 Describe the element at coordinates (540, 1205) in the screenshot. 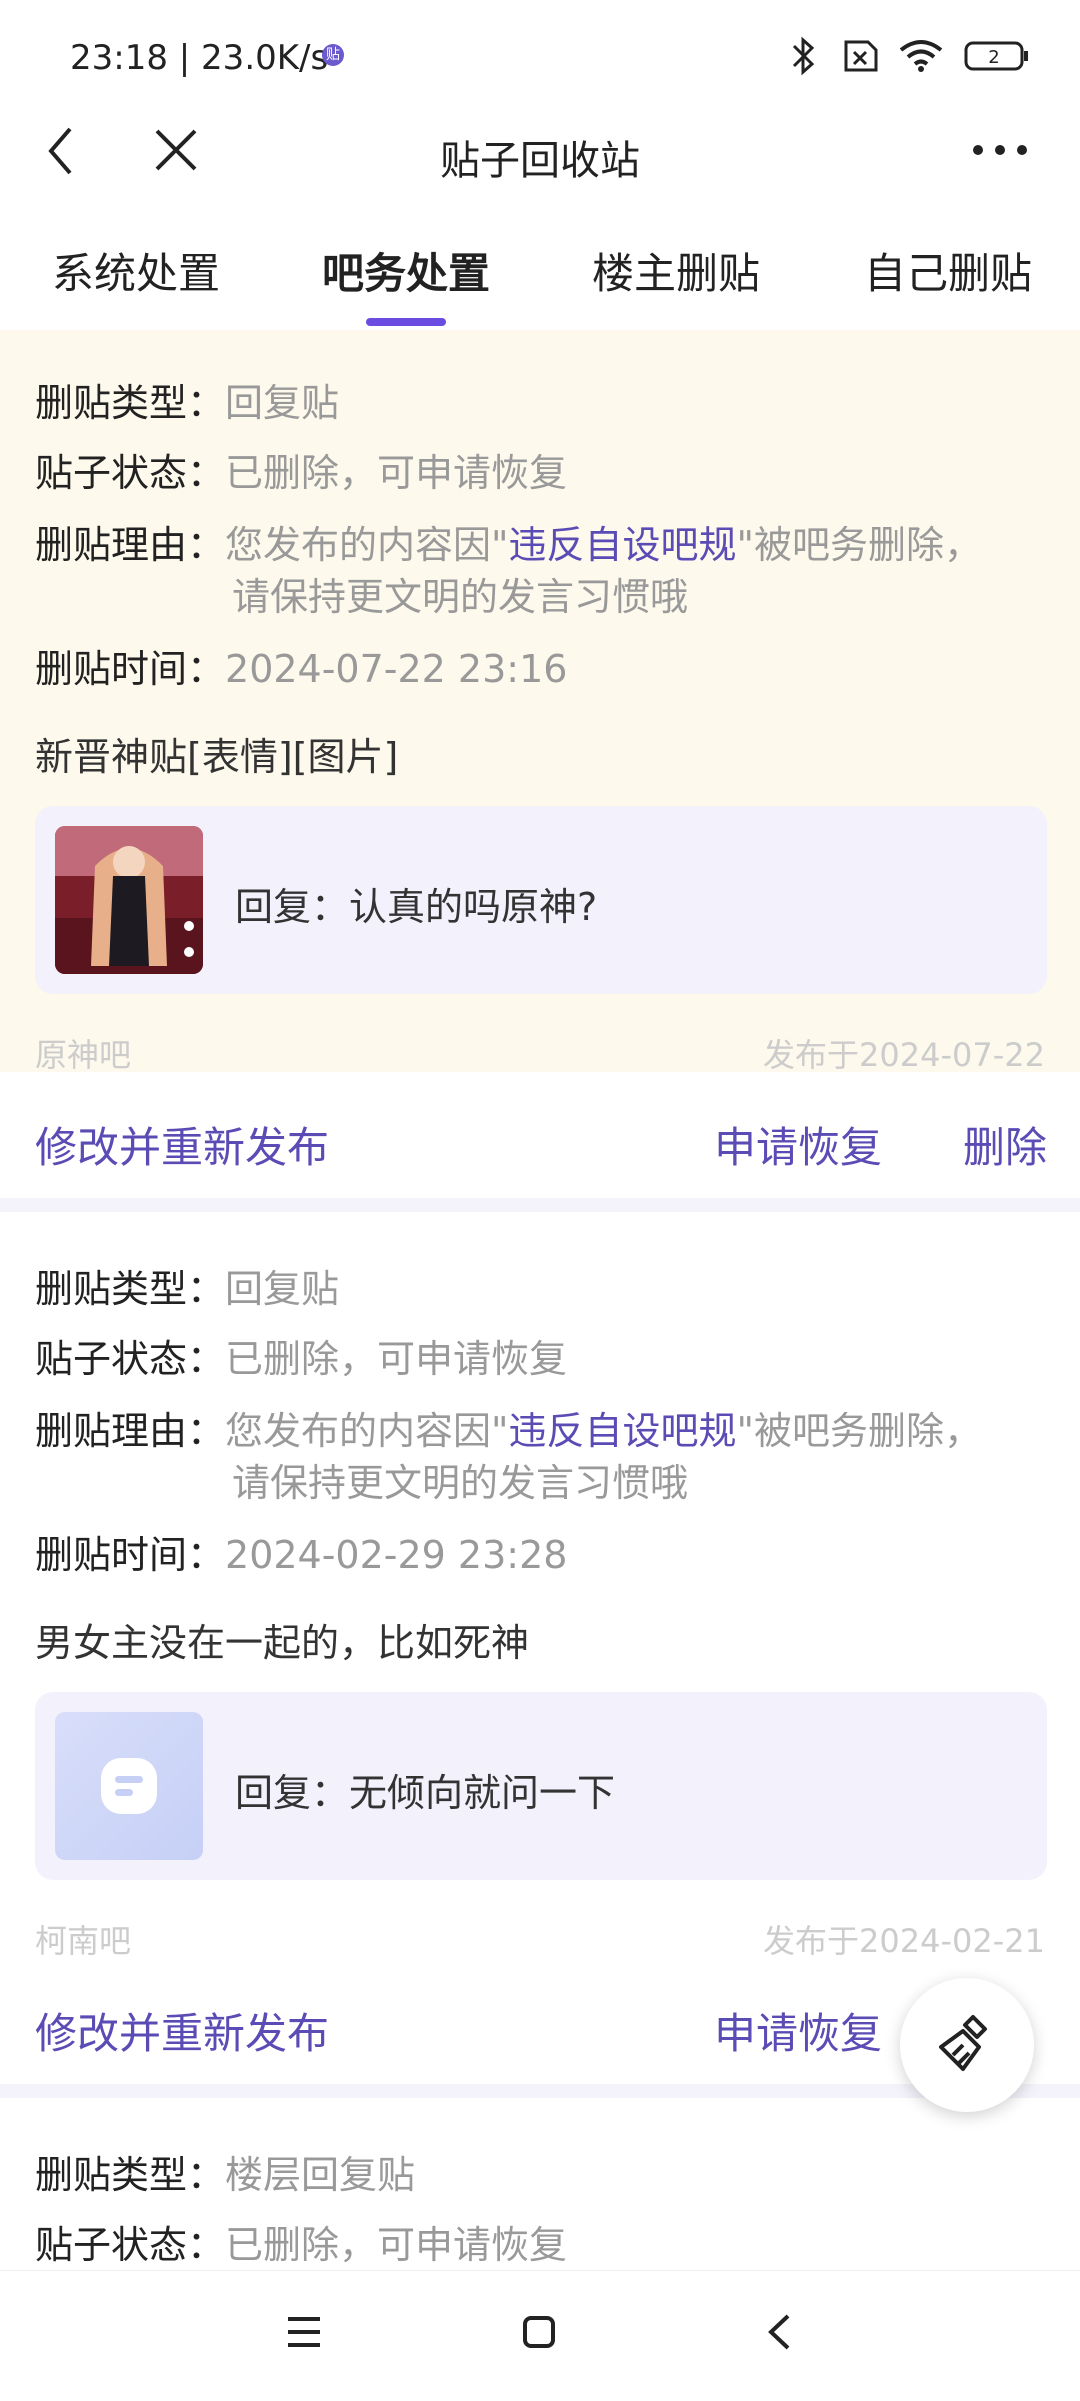

I see `card-divider` at that location.